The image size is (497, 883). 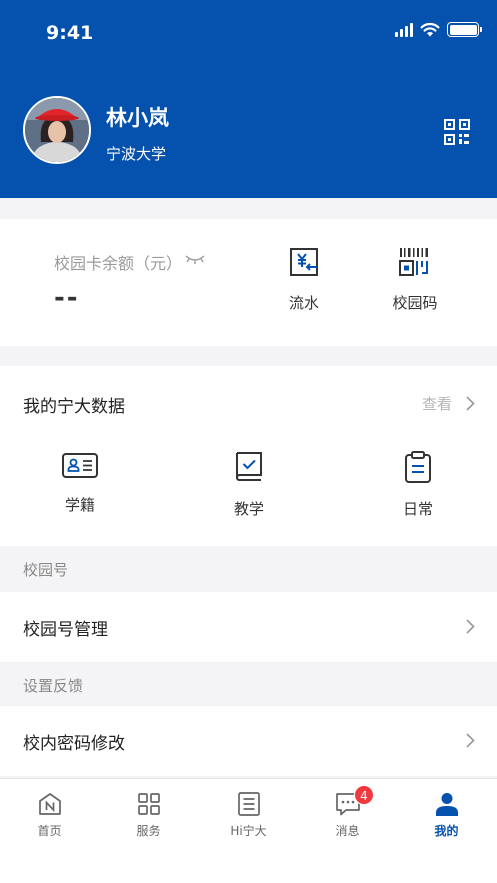 What do you see at coordinates (80, 465) in the screenshot?
I see `id-card-icon` at bounding box center [80, 465].